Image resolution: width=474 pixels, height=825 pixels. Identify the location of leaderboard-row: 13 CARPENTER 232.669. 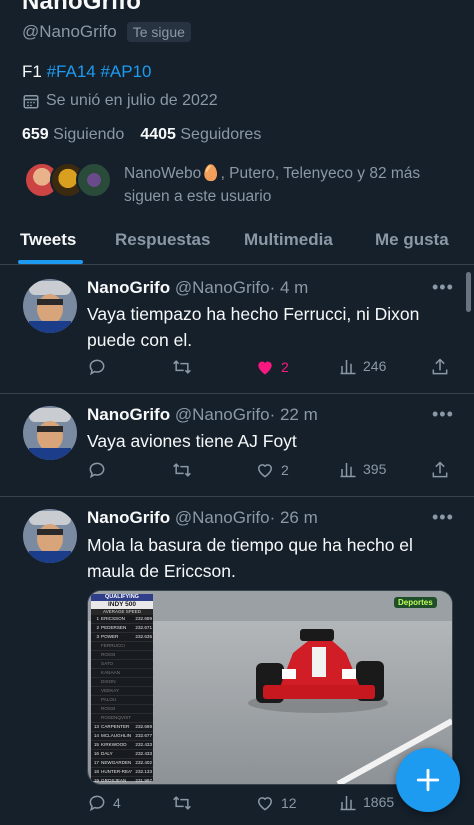
(122, 727).